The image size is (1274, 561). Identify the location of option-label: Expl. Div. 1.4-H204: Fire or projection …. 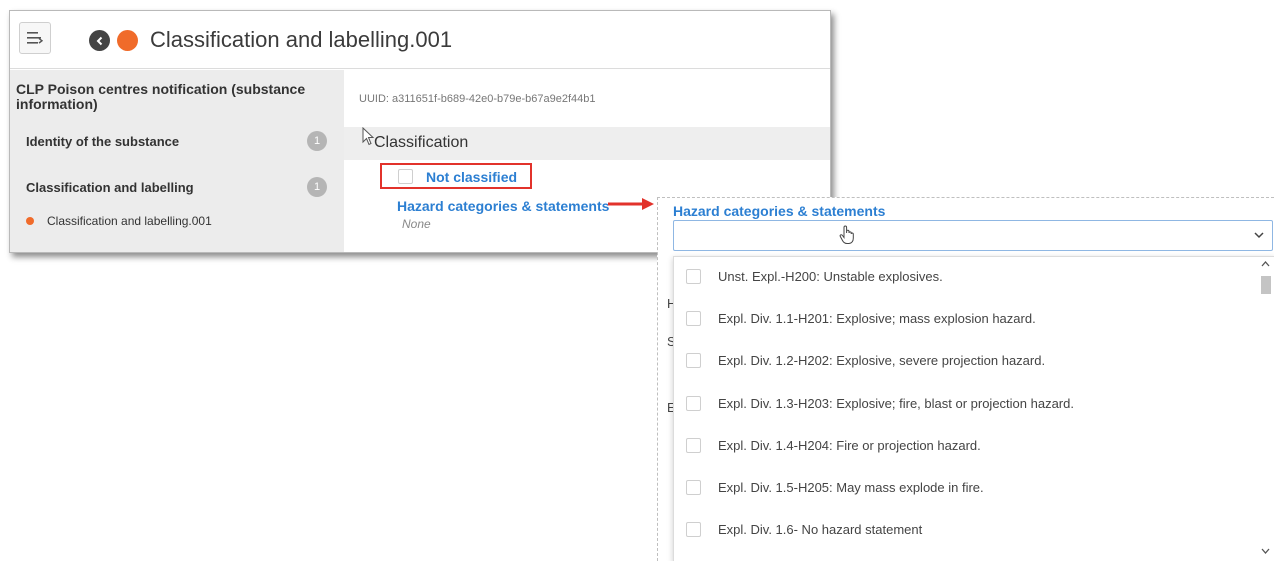
(849, 445).